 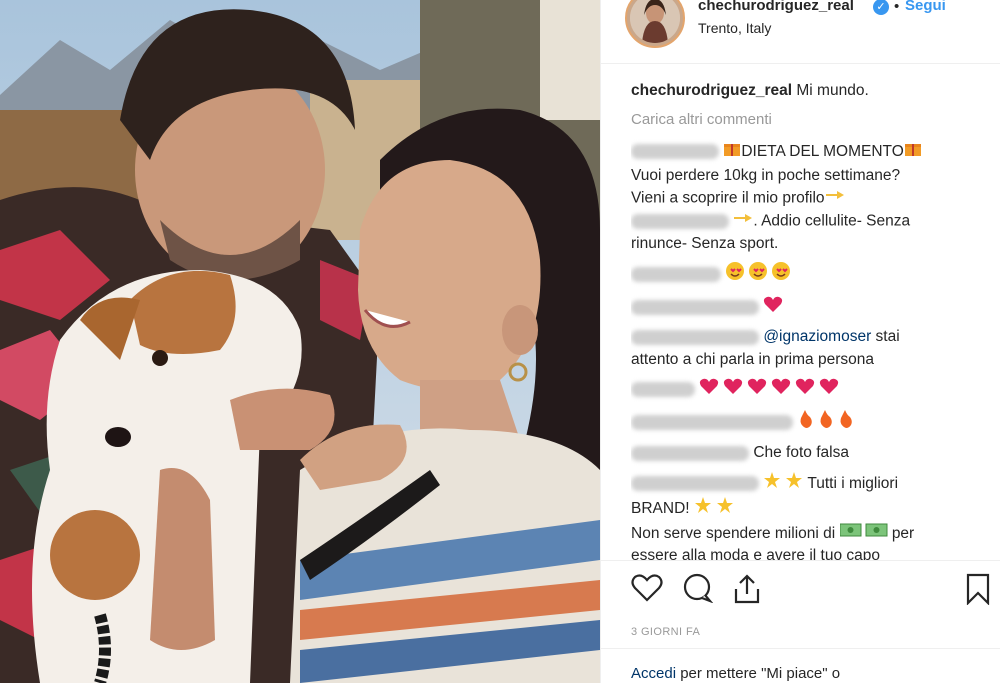 I want to click on verified-badge-icon: ✓, so click(x=881, y=7).